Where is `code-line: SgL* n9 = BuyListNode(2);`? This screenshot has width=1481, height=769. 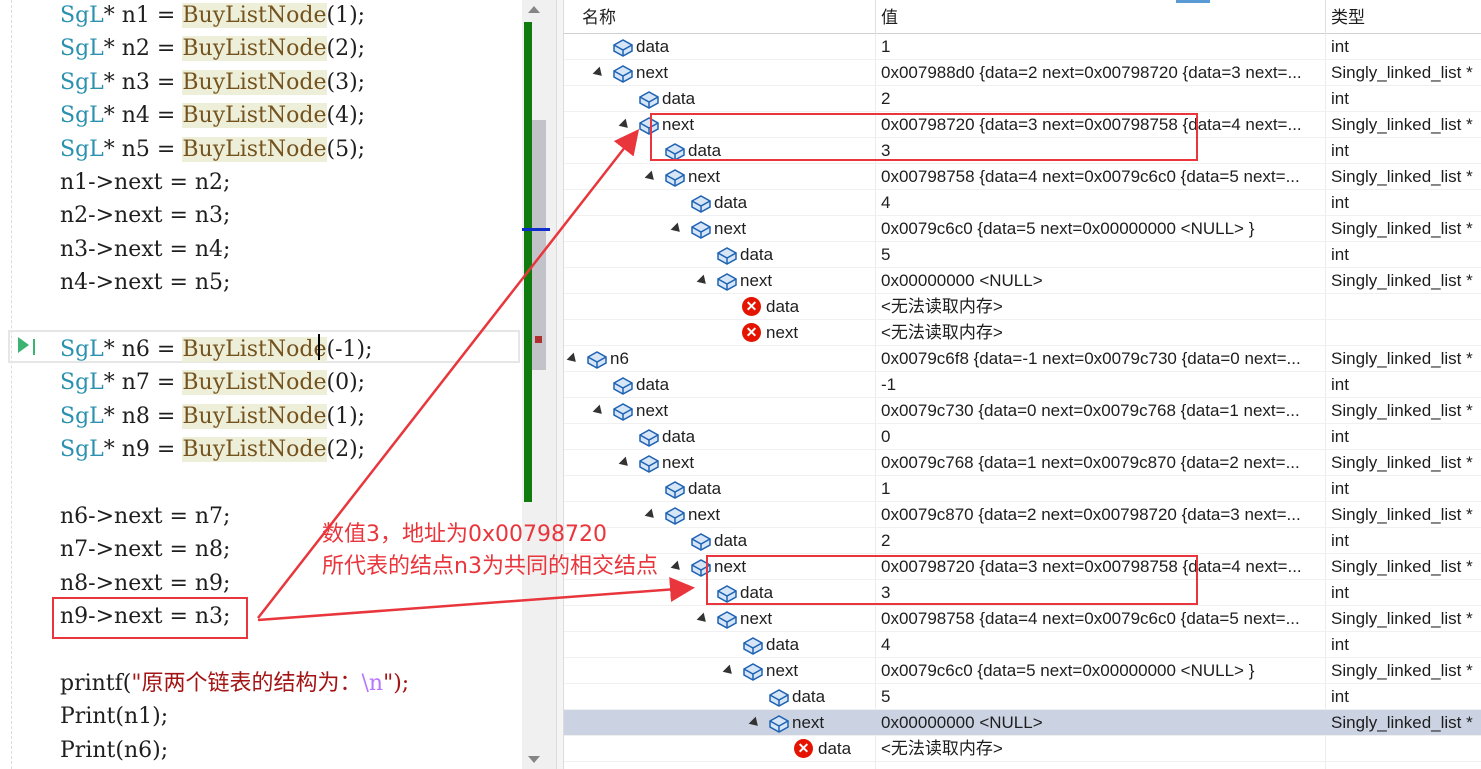 code-line: SgL* n9 = BuyListNode(2); is located at coordinates (212, 449).